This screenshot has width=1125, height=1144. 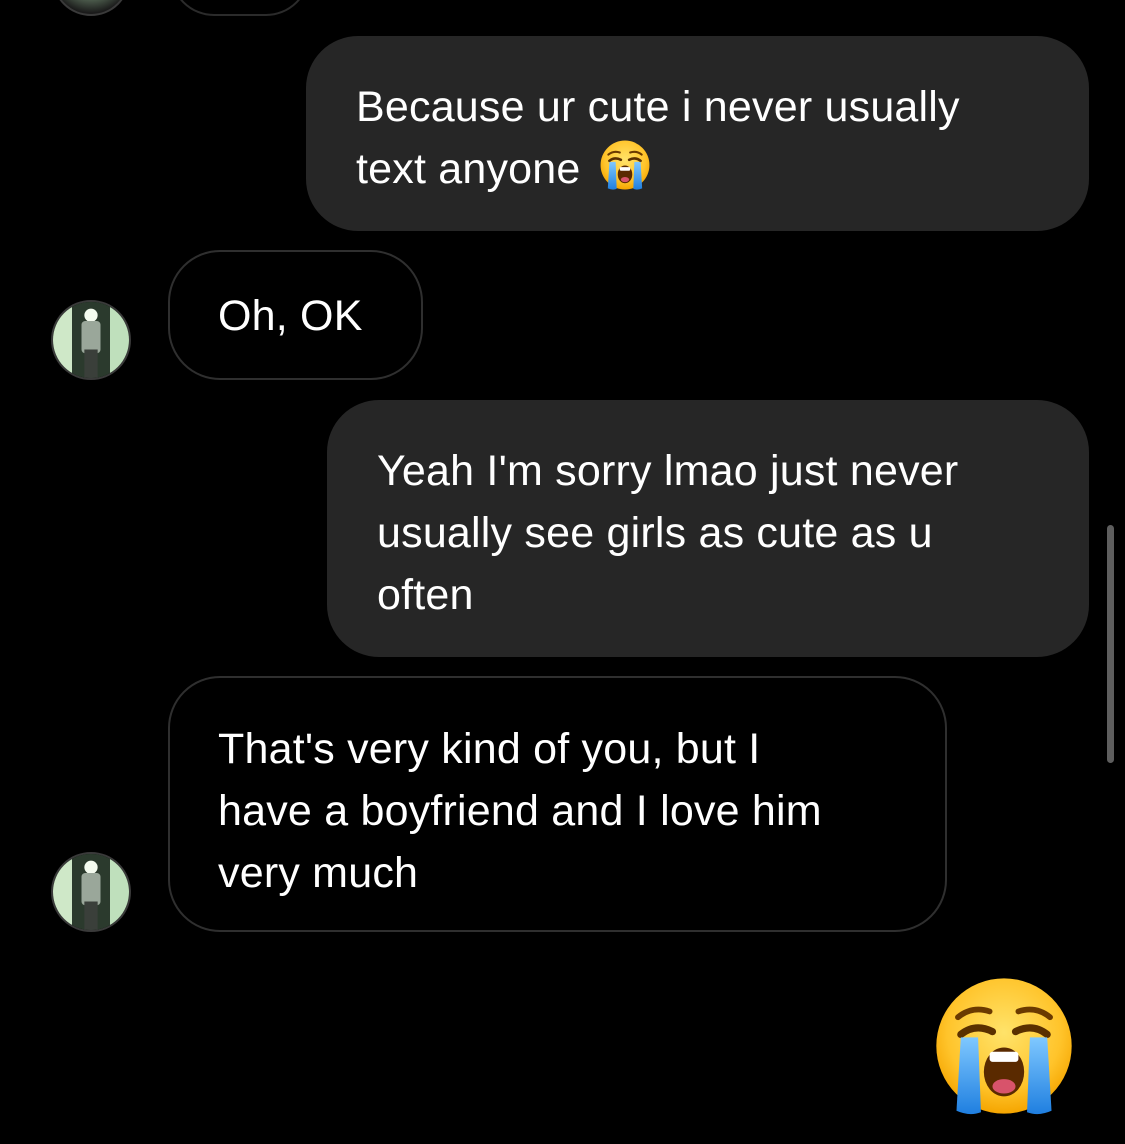 I want to click on scrollbar, so click(x=1110, y=644).